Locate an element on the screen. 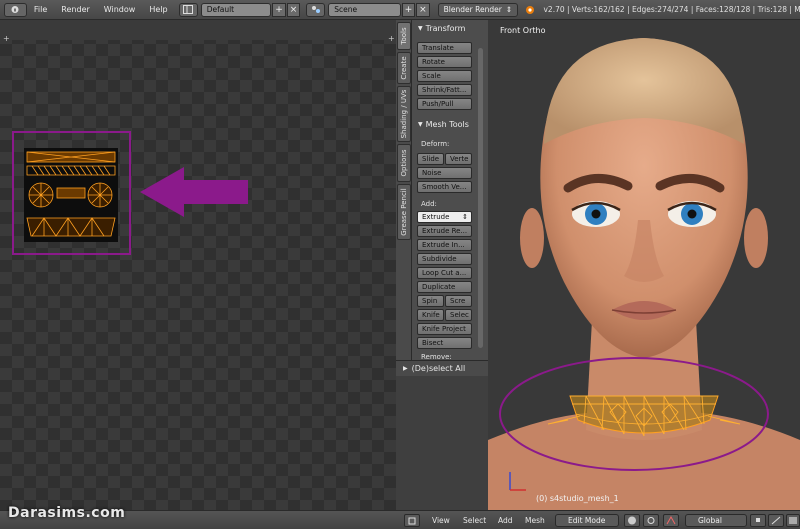  view-name-label: Front Ortho is located at coordinates (523, 30).